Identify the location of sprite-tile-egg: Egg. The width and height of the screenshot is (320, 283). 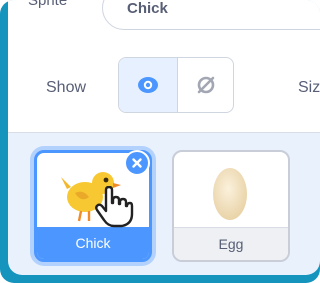
(231, 206).